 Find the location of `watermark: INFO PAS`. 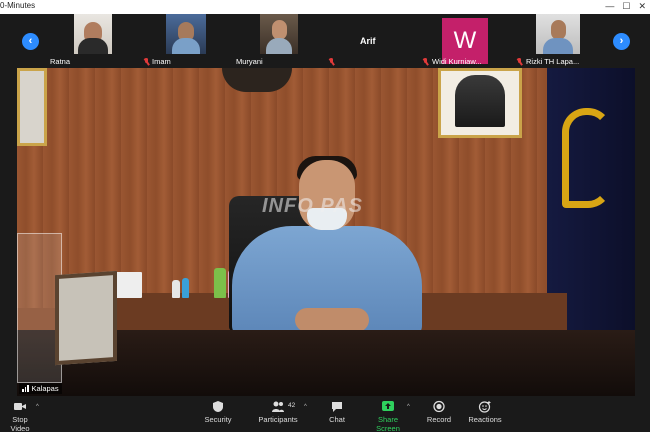

watermark: INFO PAS is located at coordinates (312, 206).